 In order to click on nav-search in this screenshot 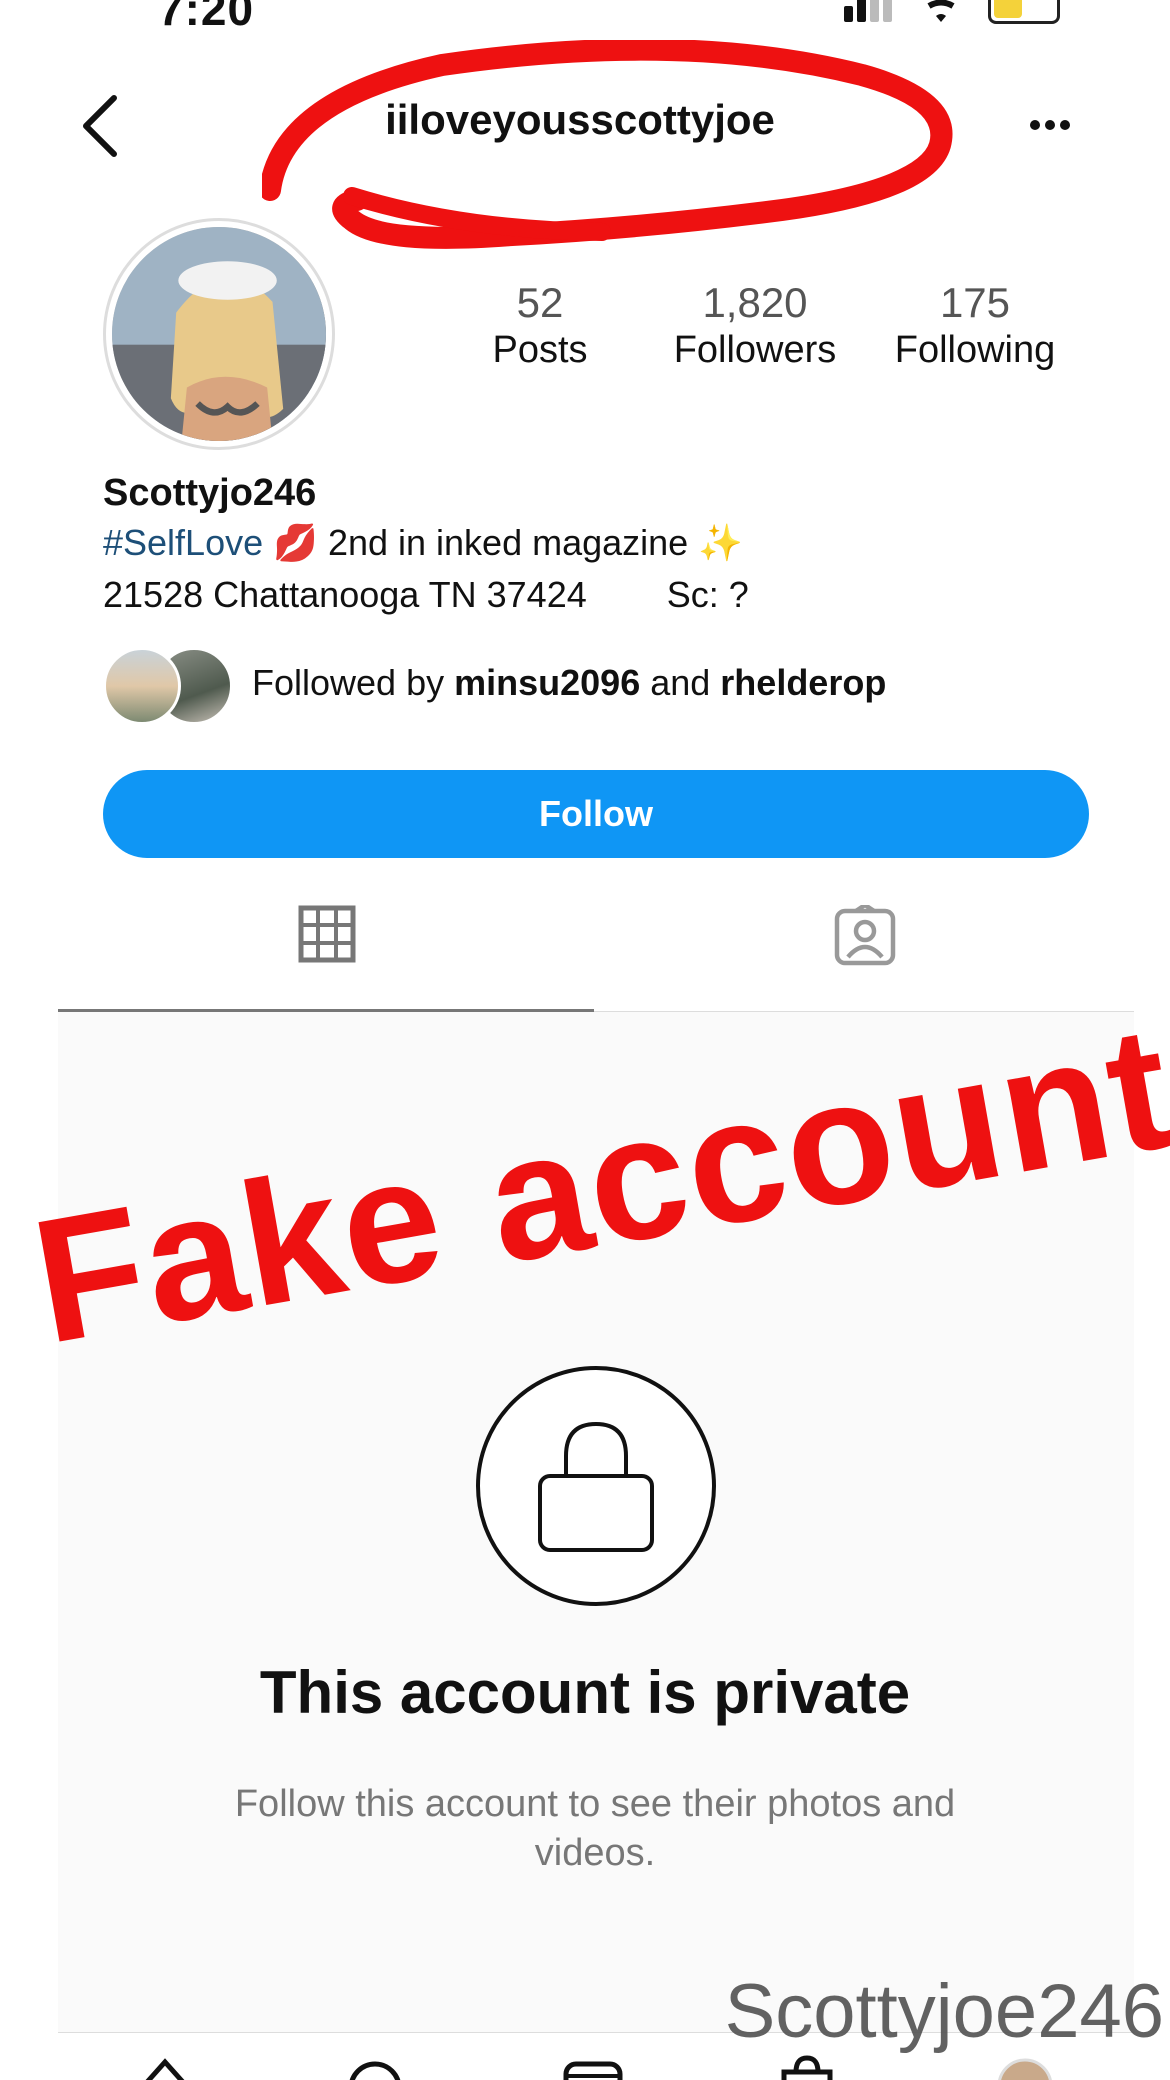, I will do `click(375, 2065)`.